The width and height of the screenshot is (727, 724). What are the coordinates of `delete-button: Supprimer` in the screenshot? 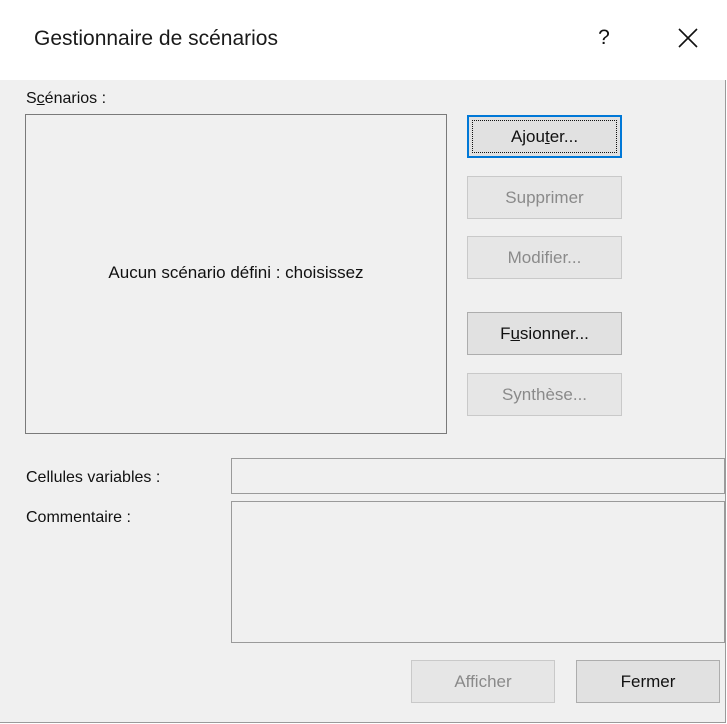 It's located at (544, 197).